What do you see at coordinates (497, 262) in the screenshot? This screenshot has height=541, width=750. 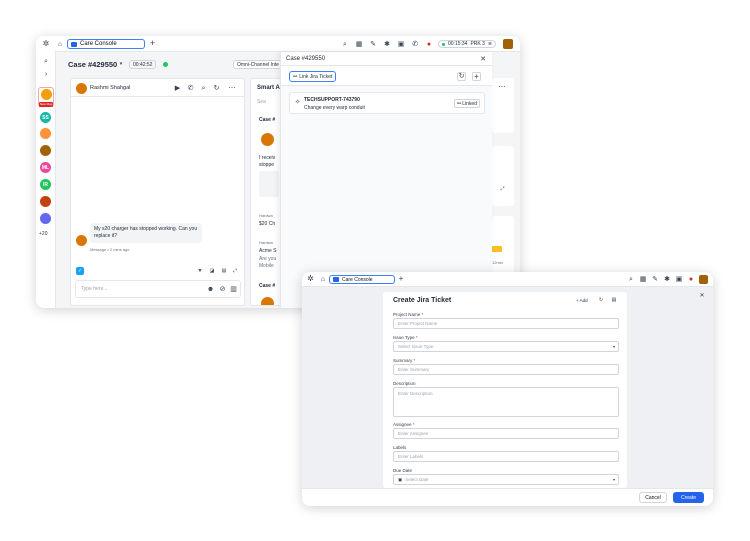 I see `time-fragment: 12min` at bounding box center [497, 262].